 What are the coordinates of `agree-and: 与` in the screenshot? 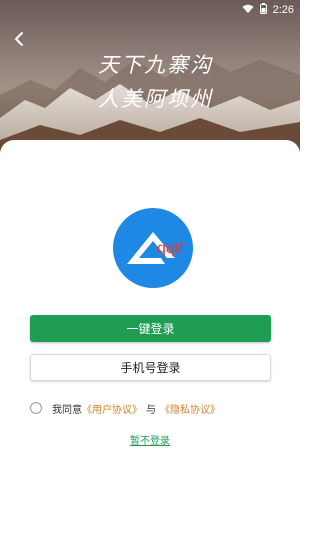 It's located at (151, 410).